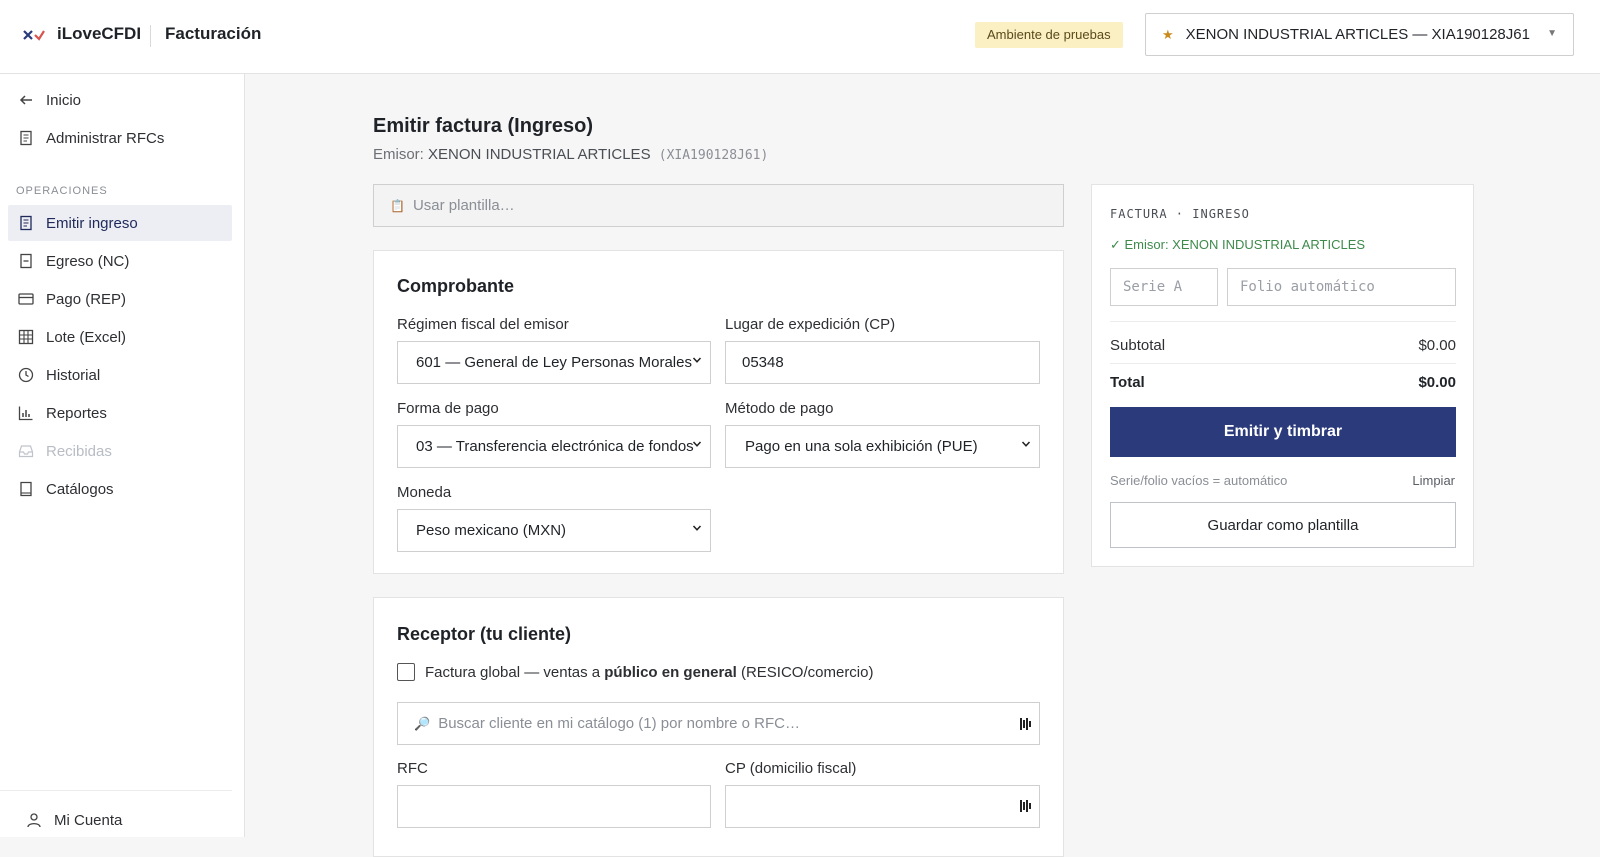  I want to click on comprobante-title: Comprobante, so click(455, 286).